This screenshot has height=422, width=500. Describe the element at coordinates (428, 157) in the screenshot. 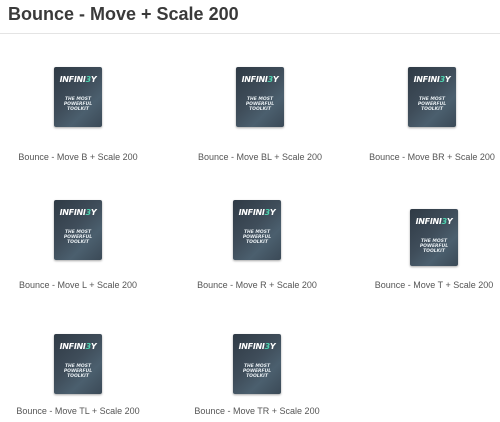

I see `preset-caption: Bounce - Move BR + Scale 200` at that location.